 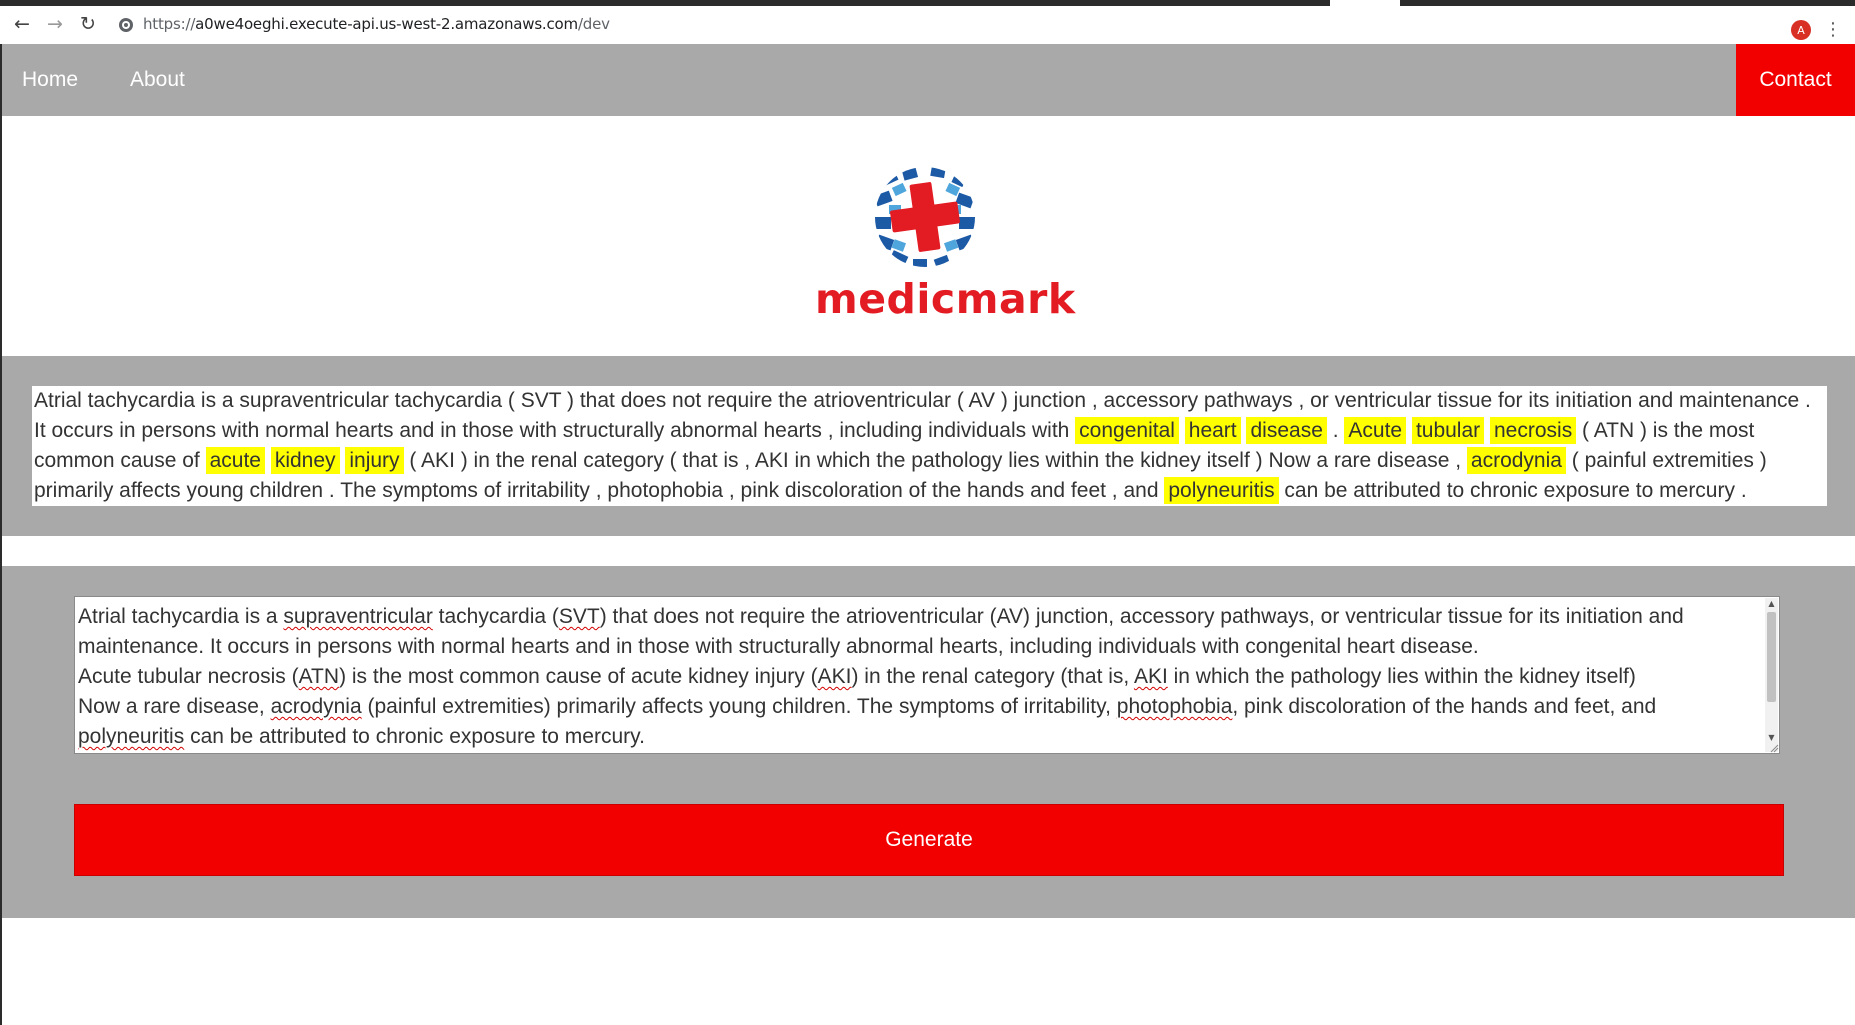 What do you see at coordinates (50, 80) in the screenshot?
I see `nav-home-link: Home` at bounding box center [50, 80].